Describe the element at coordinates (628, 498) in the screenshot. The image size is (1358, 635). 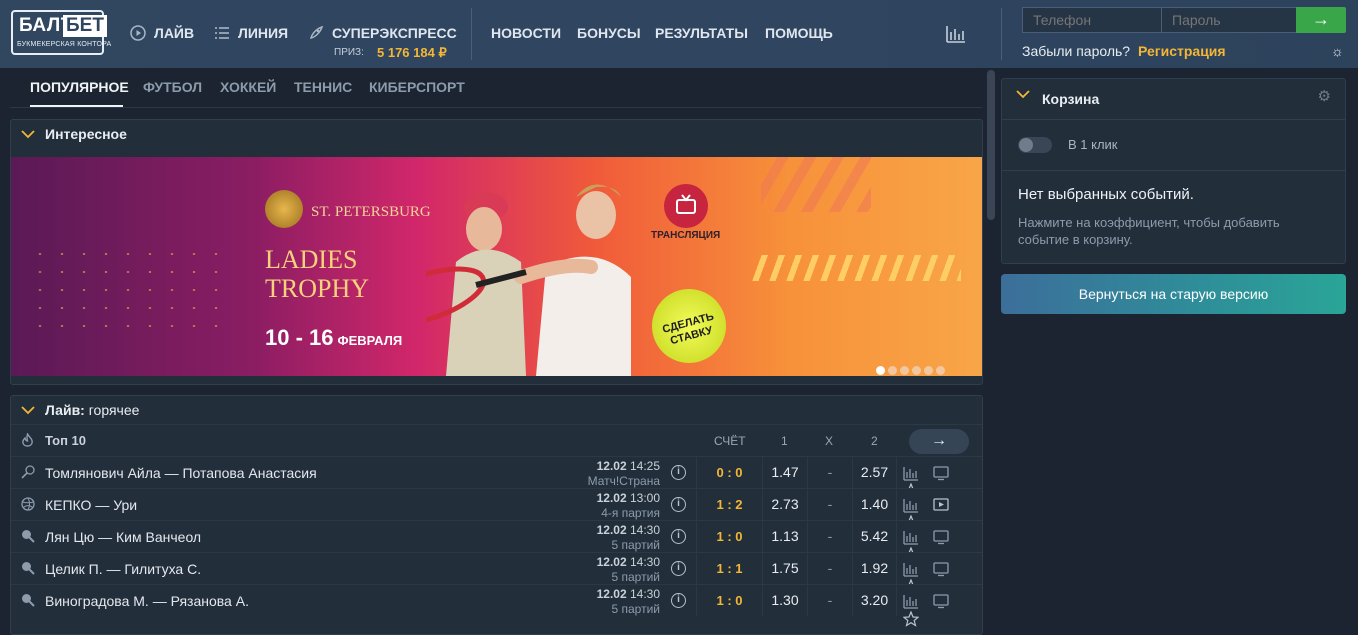
I see `match-datetime: 12.02 13:00` at that location.